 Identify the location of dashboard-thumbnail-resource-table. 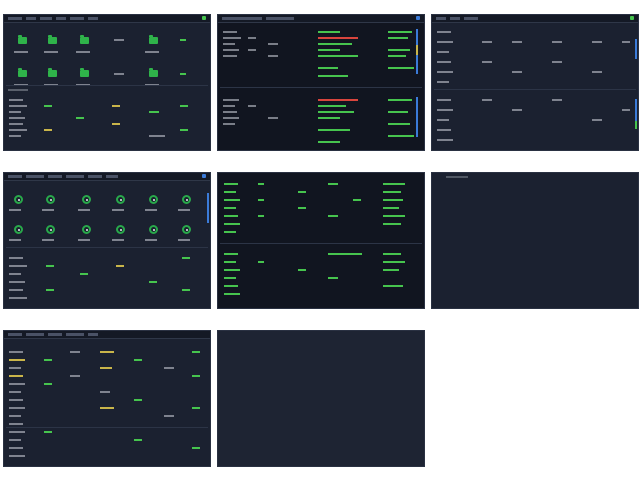
(107, 398).